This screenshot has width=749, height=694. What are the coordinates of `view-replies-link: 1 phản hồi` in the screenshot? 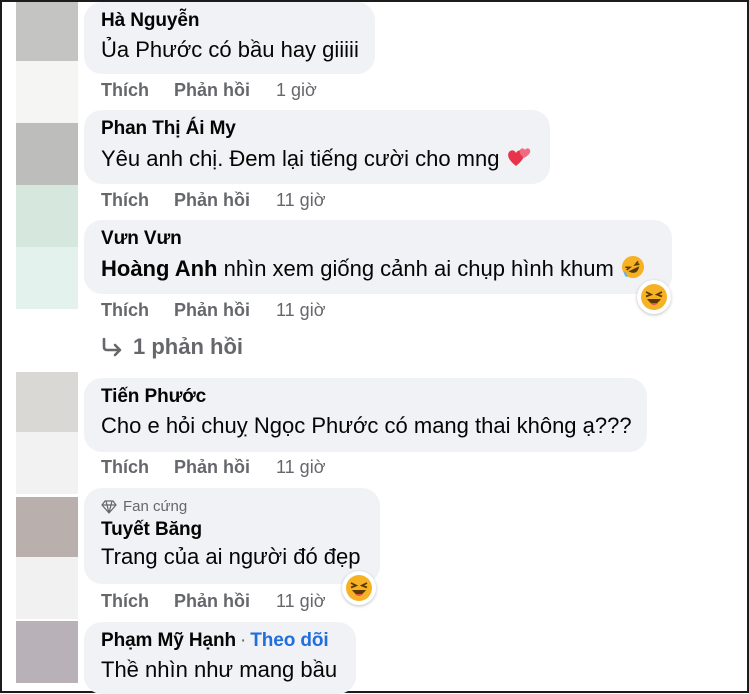 It's located at (172, 347).